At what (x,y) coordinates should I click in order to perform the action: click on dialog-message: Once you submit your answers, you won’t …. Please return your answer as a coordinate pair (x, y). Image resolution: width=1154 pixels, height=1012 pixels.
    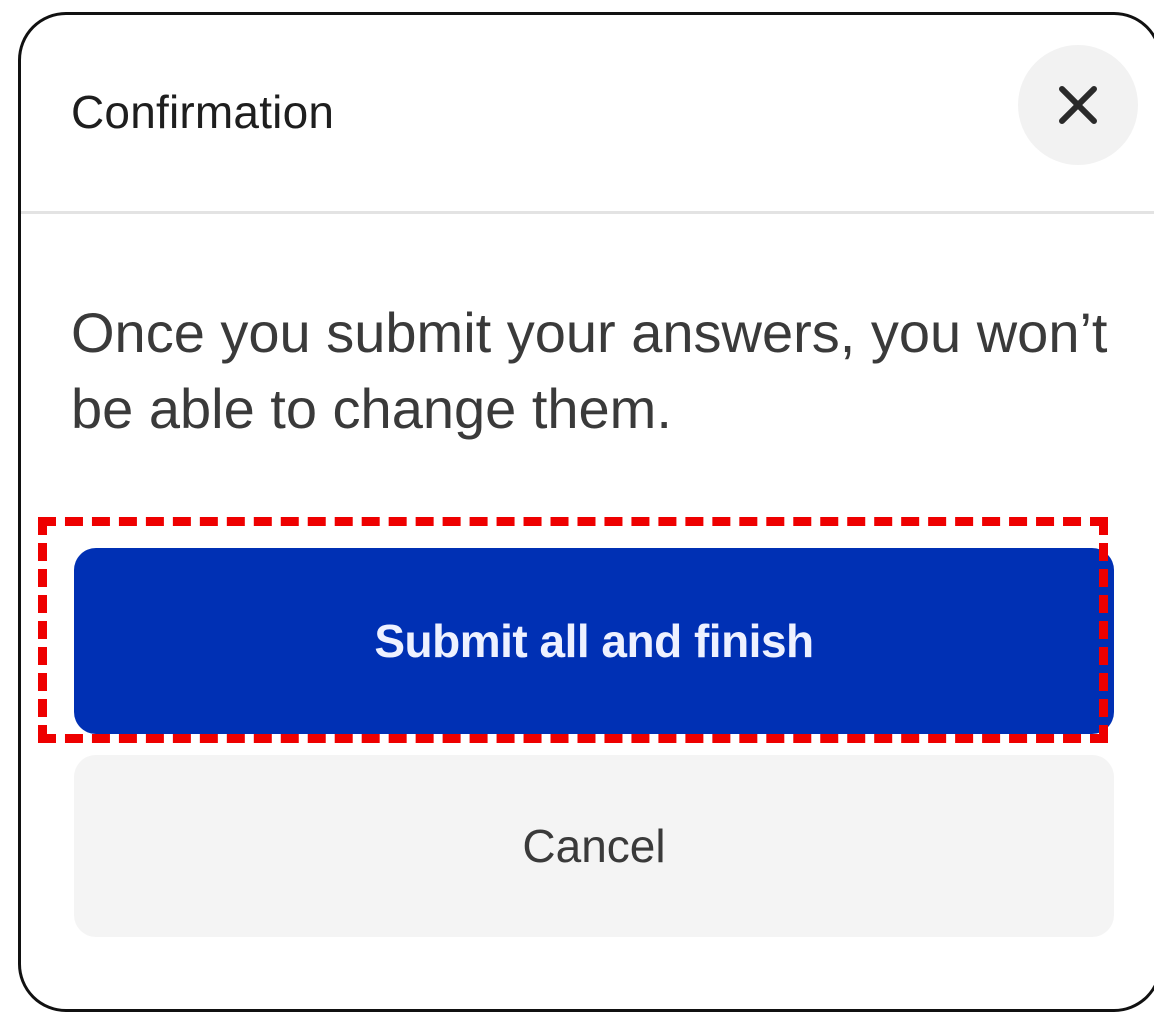
    Looking at the image, I should click on (589, 370).